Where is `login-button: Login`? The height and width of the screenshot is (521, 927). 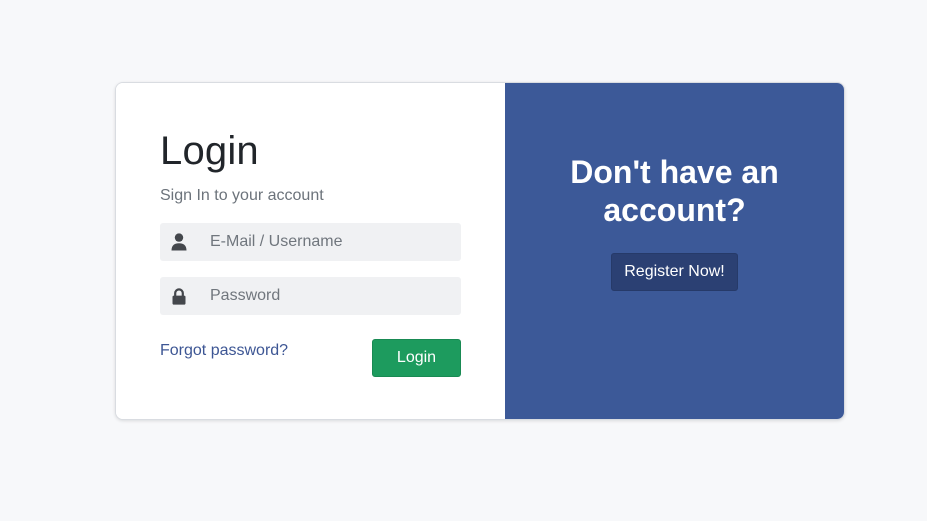
login-button: Login is located at coordinates (416, 358).